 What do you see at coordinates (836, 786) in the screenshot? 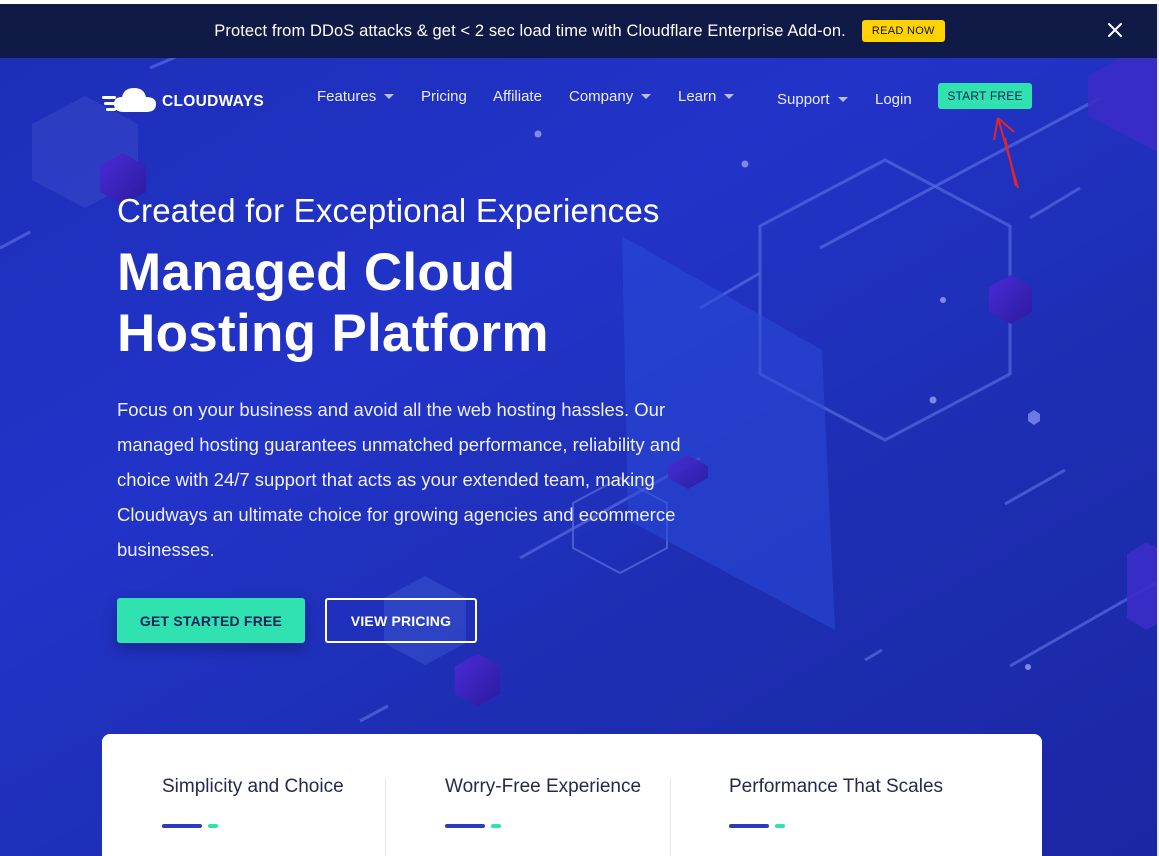
I see `feature-title-performance: Performance That Scales` at bounding box center [836, 786].